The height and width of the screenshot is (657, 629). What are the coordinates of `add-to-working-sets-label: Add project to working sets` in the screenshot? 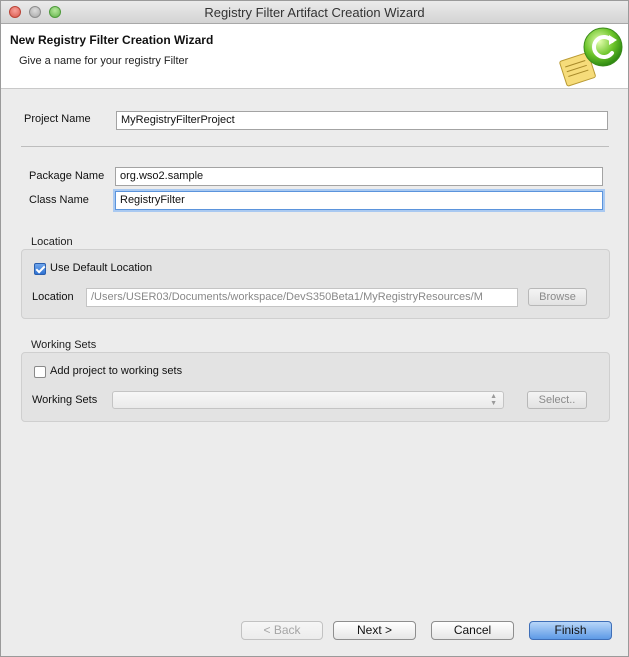 It's located at (116, 371).